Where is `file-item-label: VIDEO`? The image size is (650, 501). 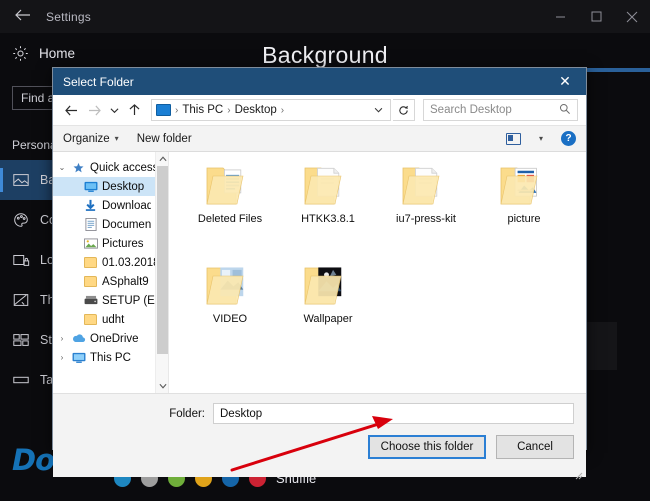
file-item-label: VIDEO is located at coordinates (230, 319).